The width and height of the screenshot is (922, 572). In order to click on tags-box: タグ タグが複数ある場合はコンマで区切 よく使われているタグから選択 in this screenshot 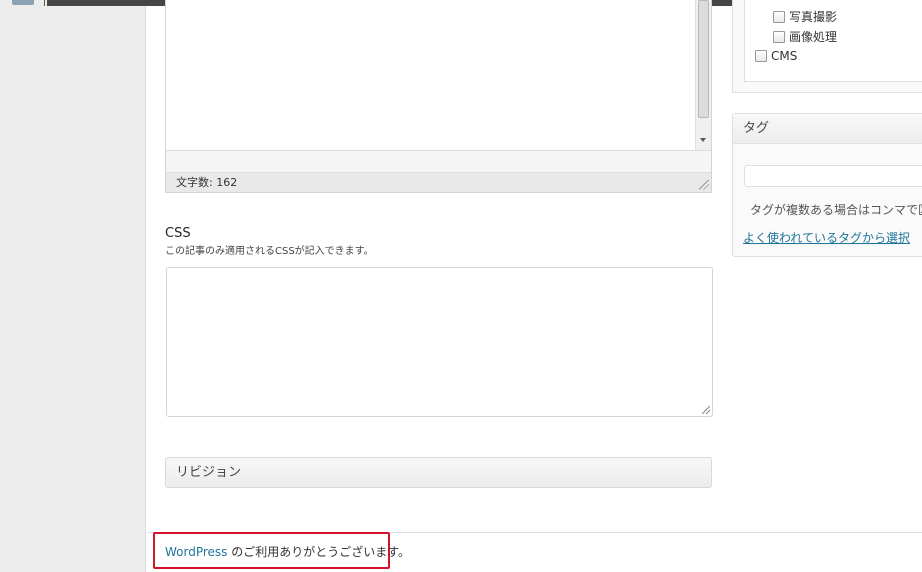, I will do `click(827, 185)`.